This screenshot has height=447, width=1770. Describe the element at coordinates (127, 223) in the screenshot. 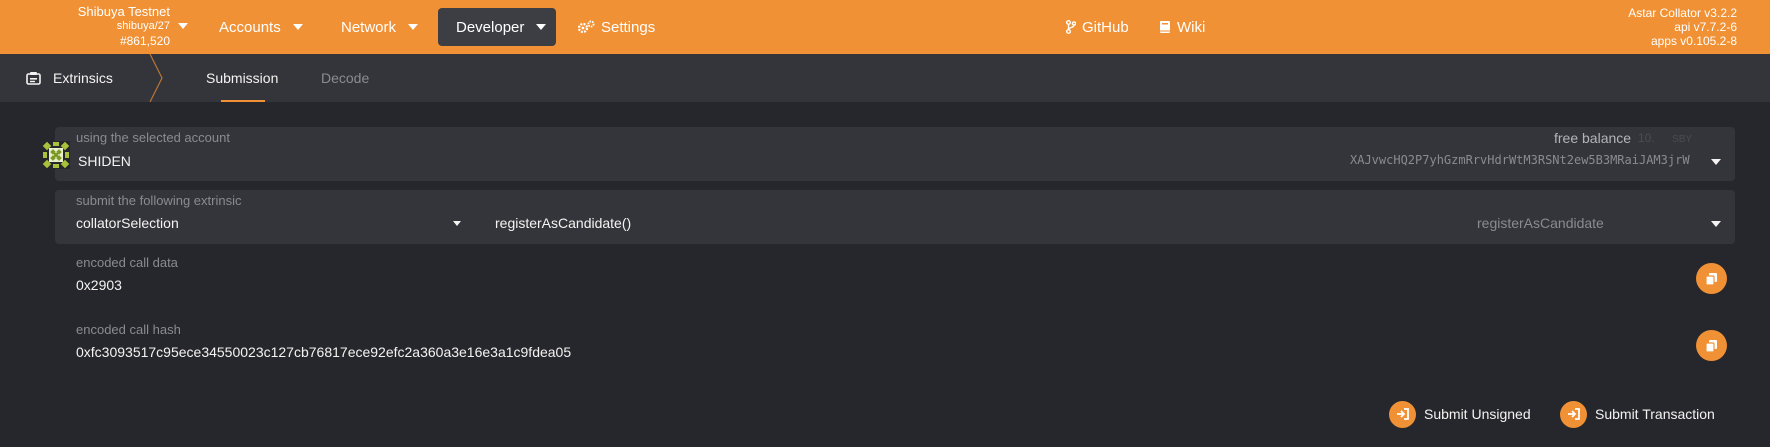

I see `module-value: collatorSelection` at that location.